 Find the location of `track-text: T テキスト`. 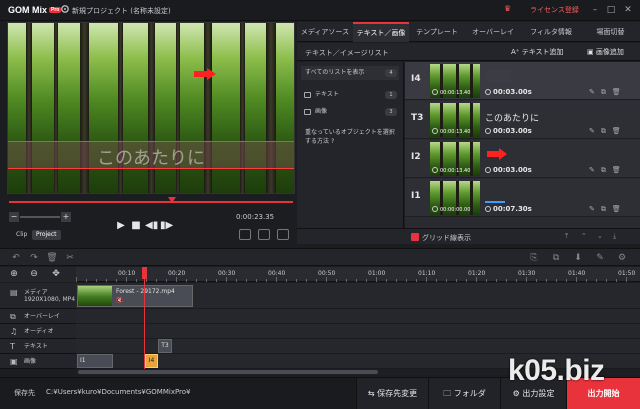

track-text: T テキスト is located at coordinates (38, 346).